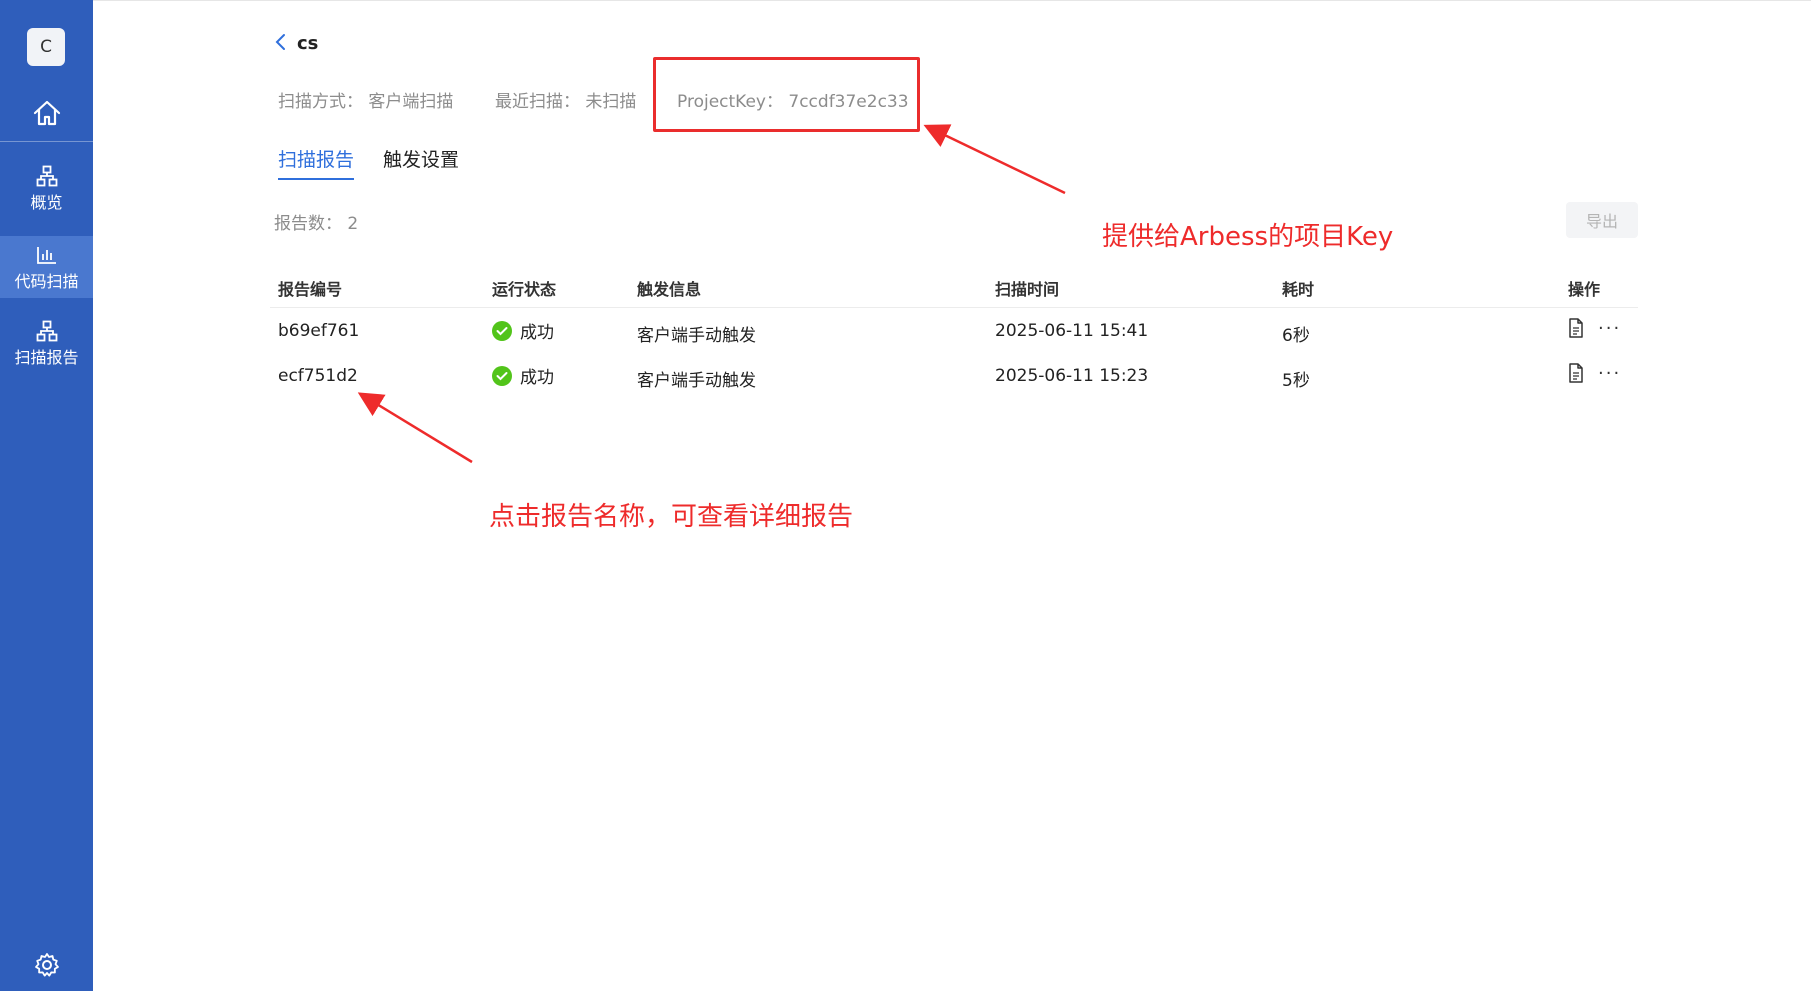  I want to click on report-id-link: ecf751d2, so click(318, 376).